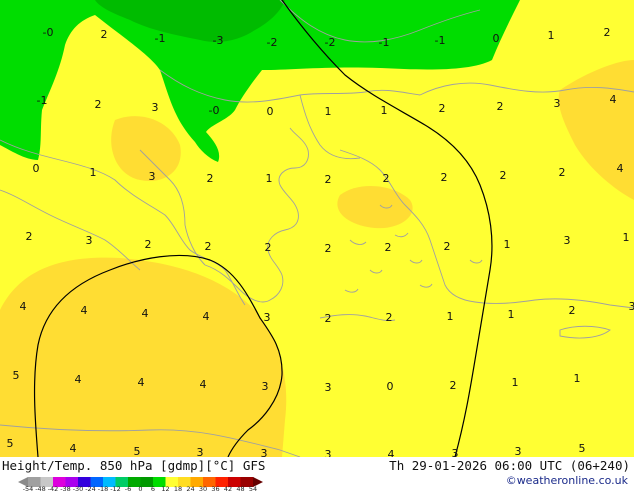 Image resolution: width=634 pixels, height=493 pixels. Describe the element at coordinates (567, 480) in the screenshot. I see `site-credit: ©weatheronline.co.uk` at that location.